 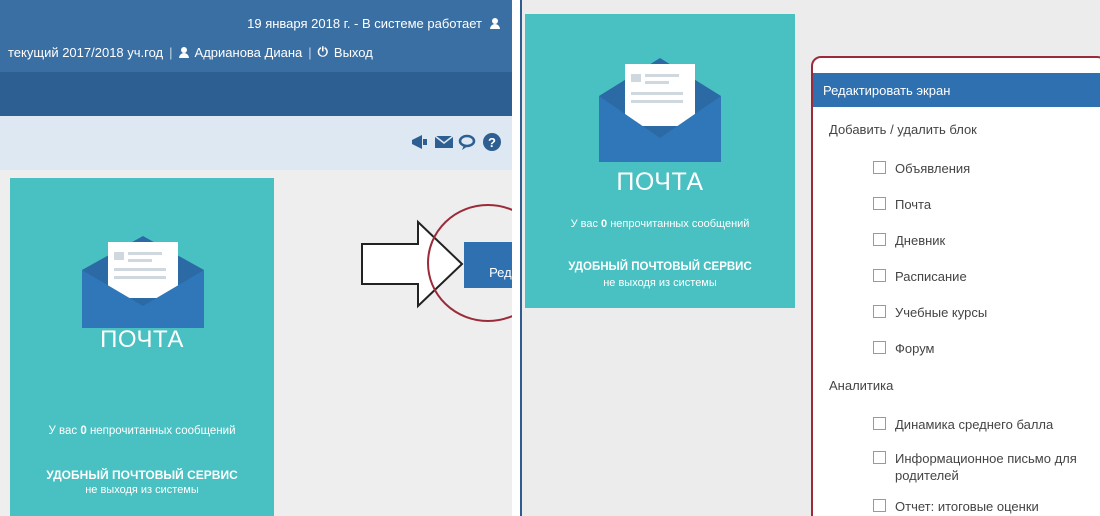 What do you see at coordinates (986, 204) in the screenshot?
I see `menu-item-mail: Почта` at bounding box center [986, 204].